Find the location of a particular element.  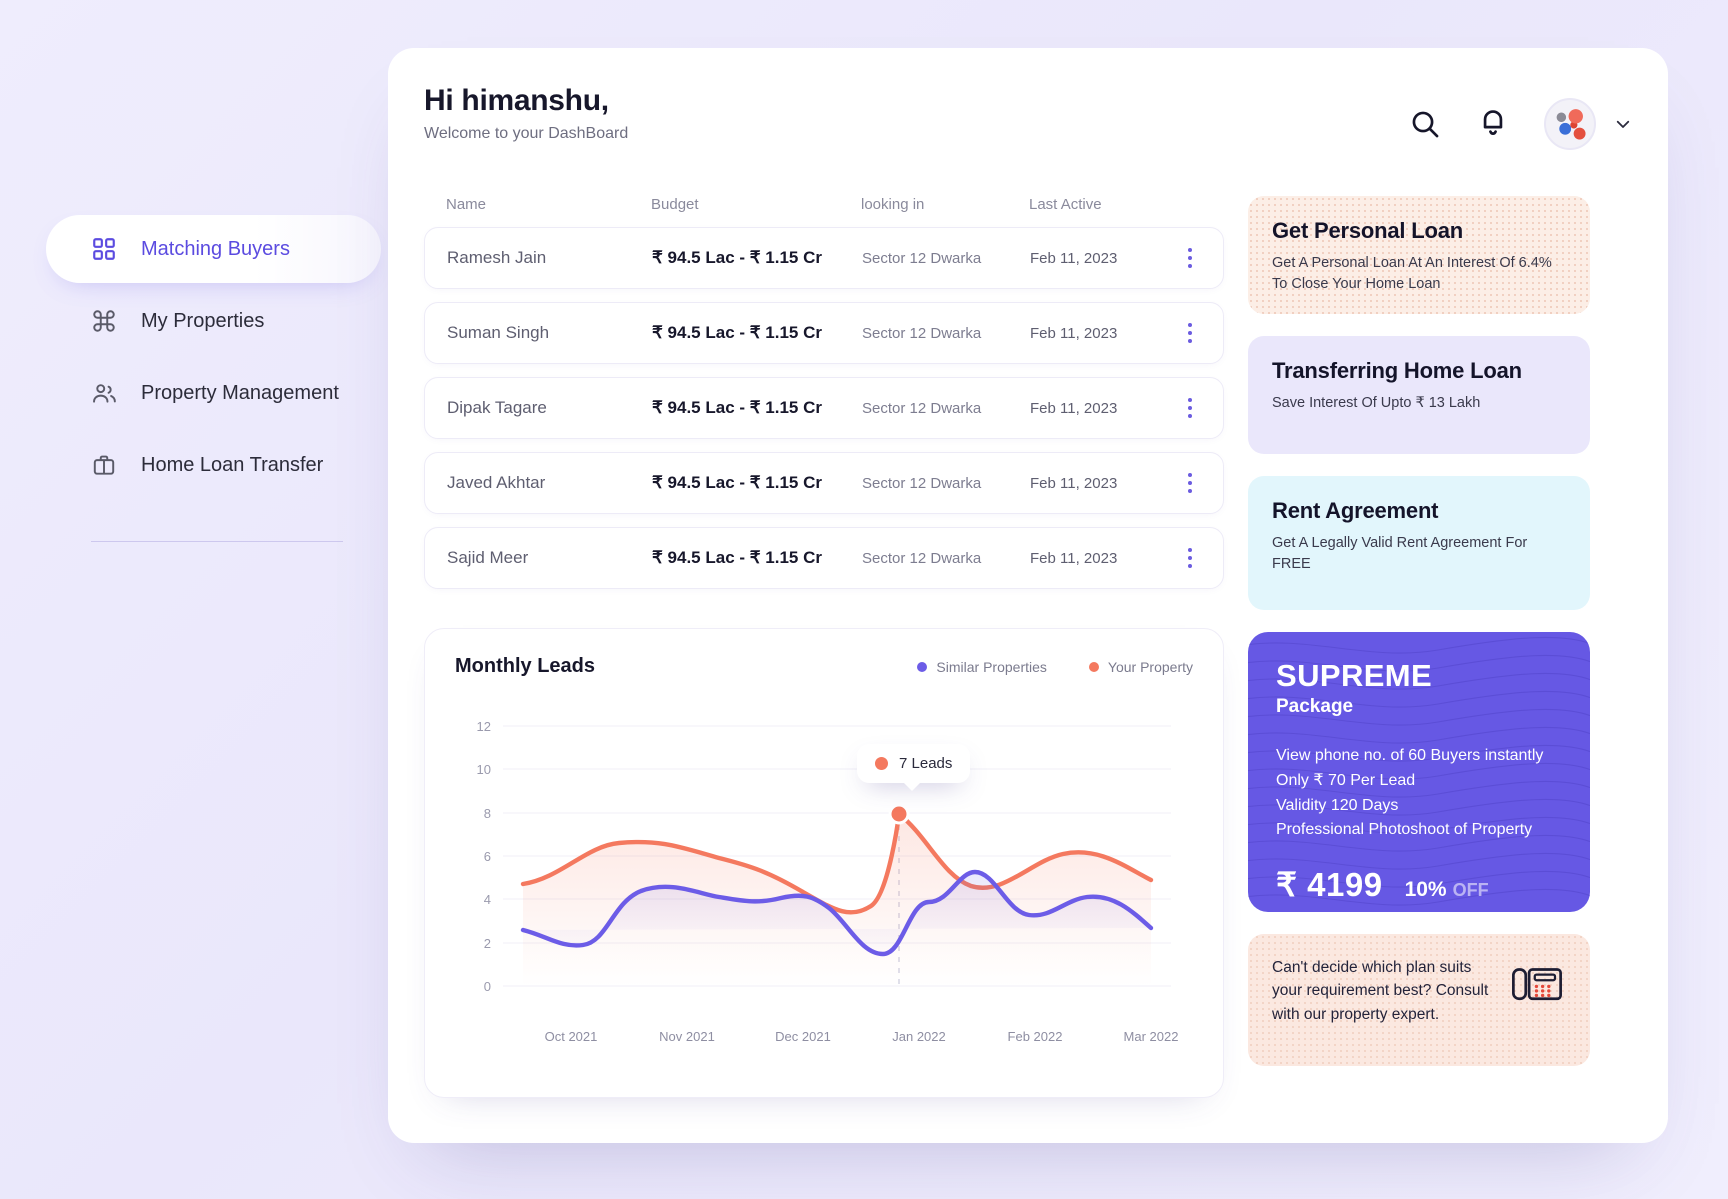

cell-name: Ramesh Jain is located at coordinates (497, 257).